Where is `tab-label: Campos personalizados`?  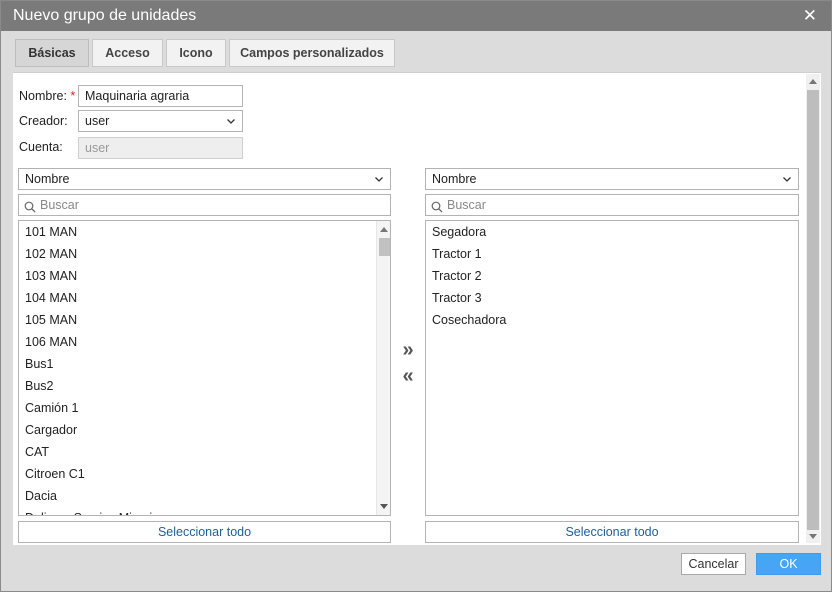
tab-label: Campos personalizados is located at coordinates (312, 53).